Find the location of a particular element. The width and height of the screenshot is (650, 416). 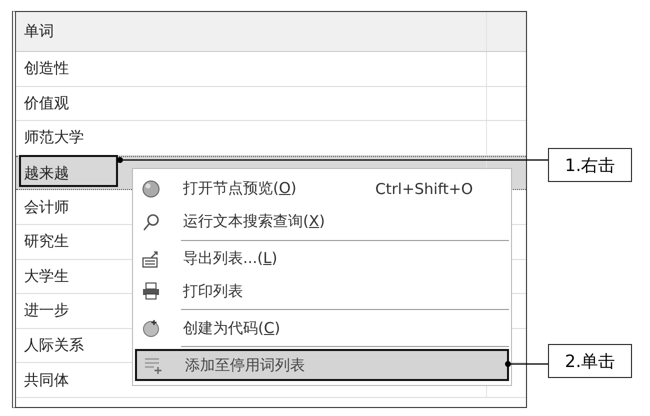

add-list-icon is located at coordinates (153, 365).